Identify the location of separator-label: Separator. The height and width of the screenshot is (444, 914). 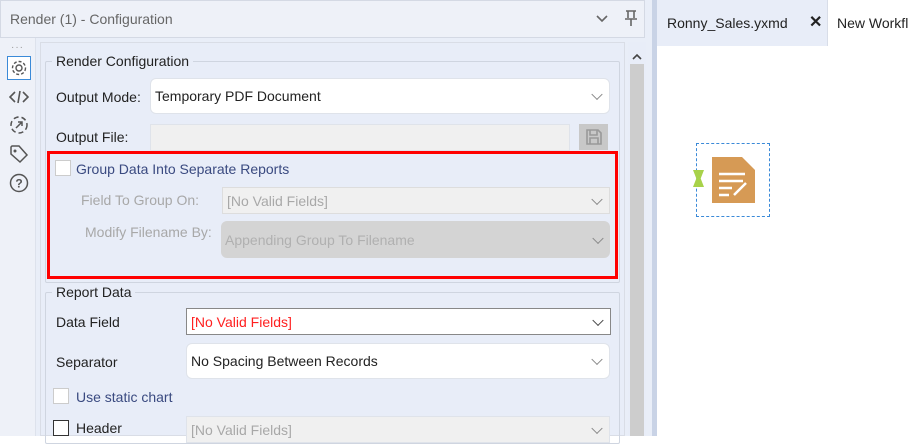
(87, 362).